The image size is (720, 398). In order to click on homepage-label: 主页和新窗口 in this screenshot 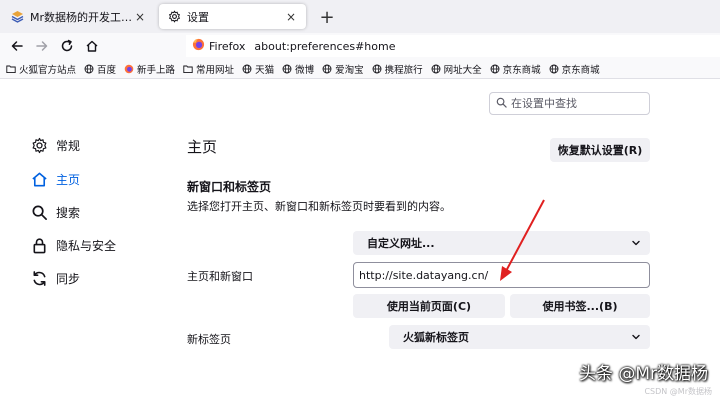, I will do `click(220, 276)`.